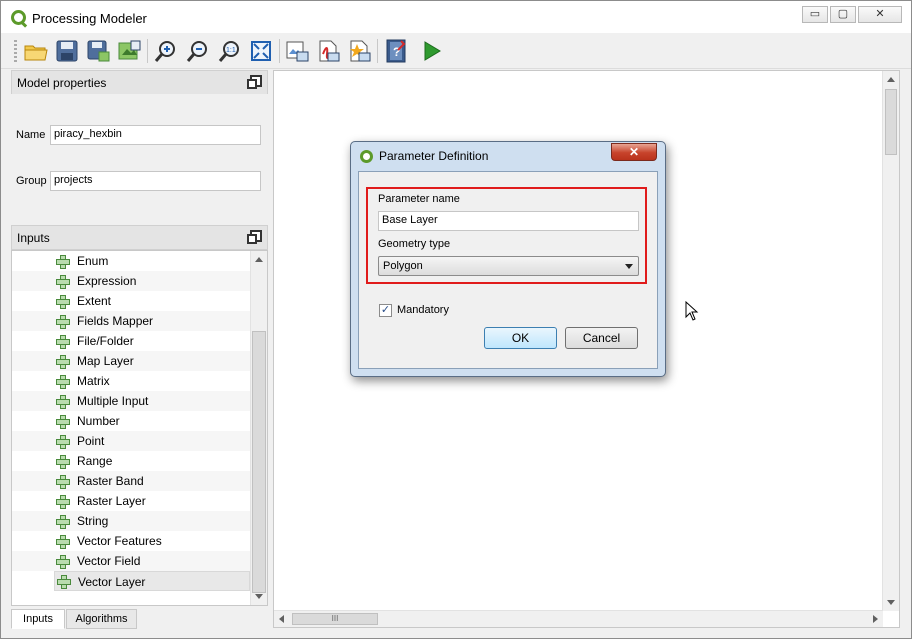  I want to click on list-item: Number, so click(131, 421).